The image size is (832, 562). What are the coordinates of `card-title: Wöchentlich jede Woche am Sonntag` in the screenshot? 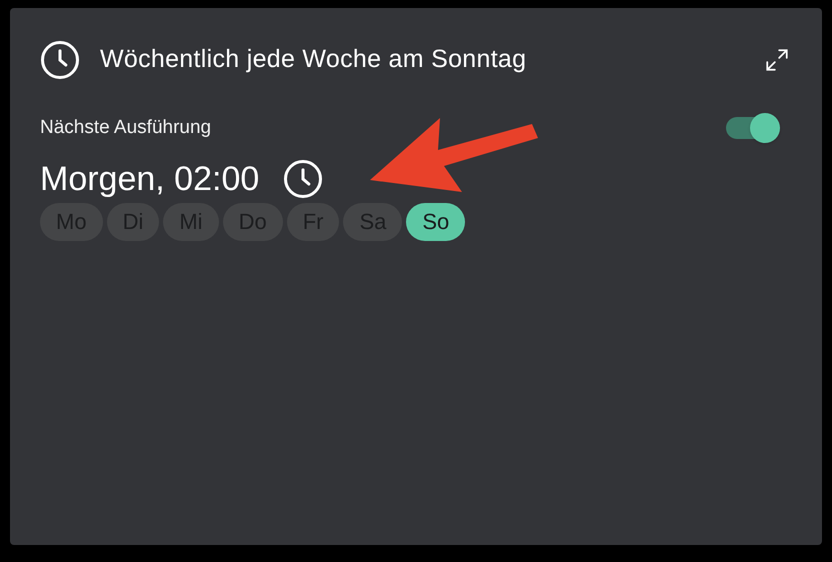 It's located at (313, 60).